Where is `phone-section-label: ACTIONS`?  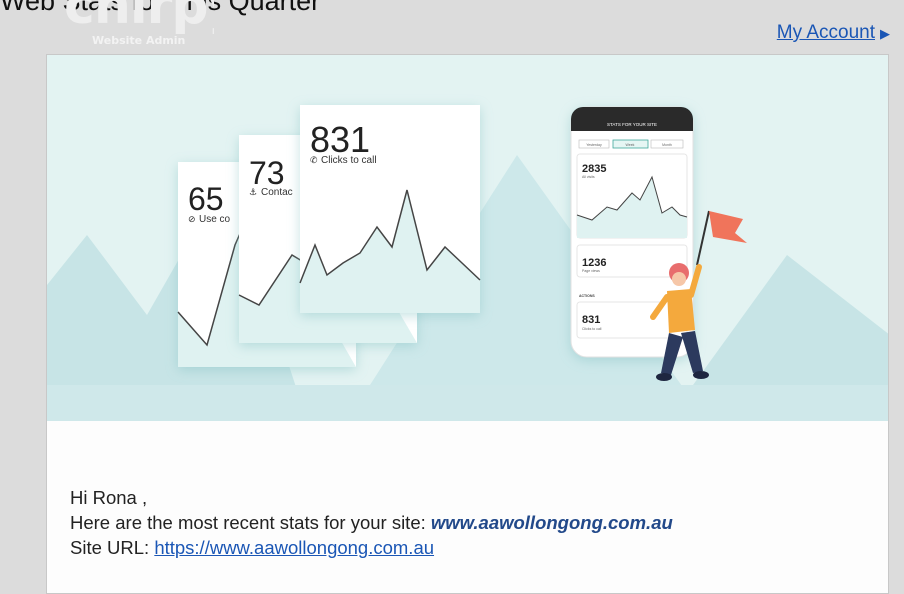 phone-section-label: ACTIONS is located at coordinates (587, 296).